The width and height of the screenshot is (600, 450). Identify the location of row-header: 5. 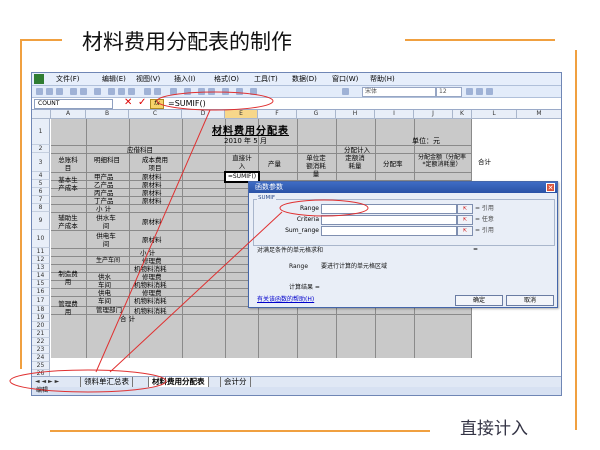
(41, 184).